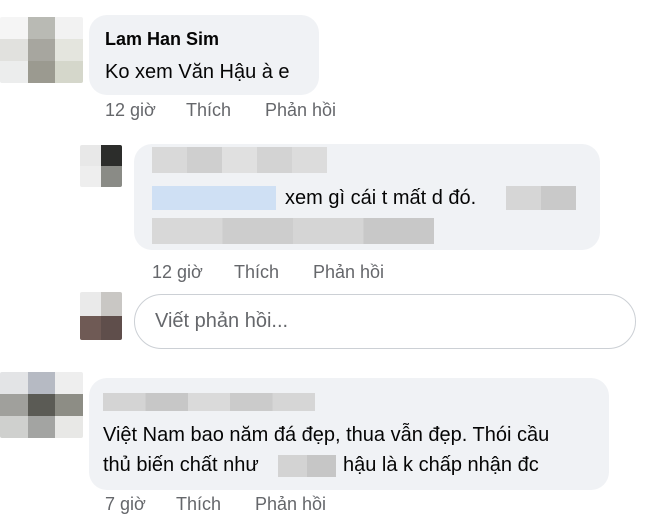 The height and width of the screenshot is (517, 656). I want to click on blurred-mention, so click(214, 198).